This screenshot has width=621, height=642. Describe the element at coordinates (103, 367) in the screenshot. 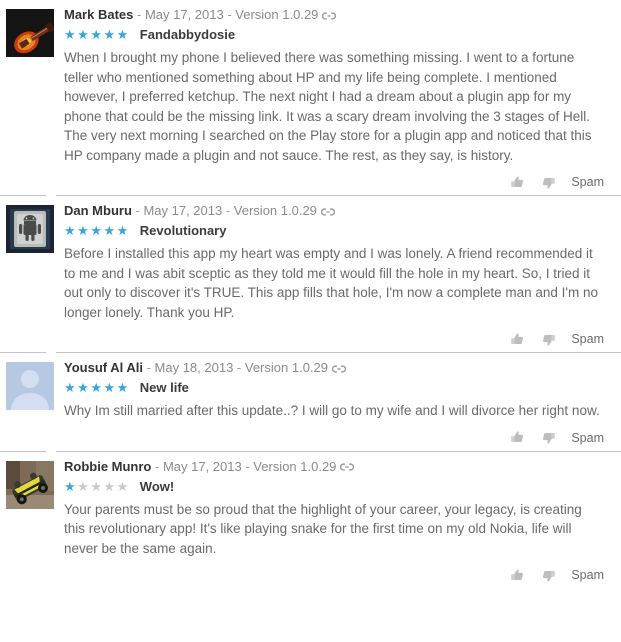

I see `review-author: Yousuf Al Ali` at that location.